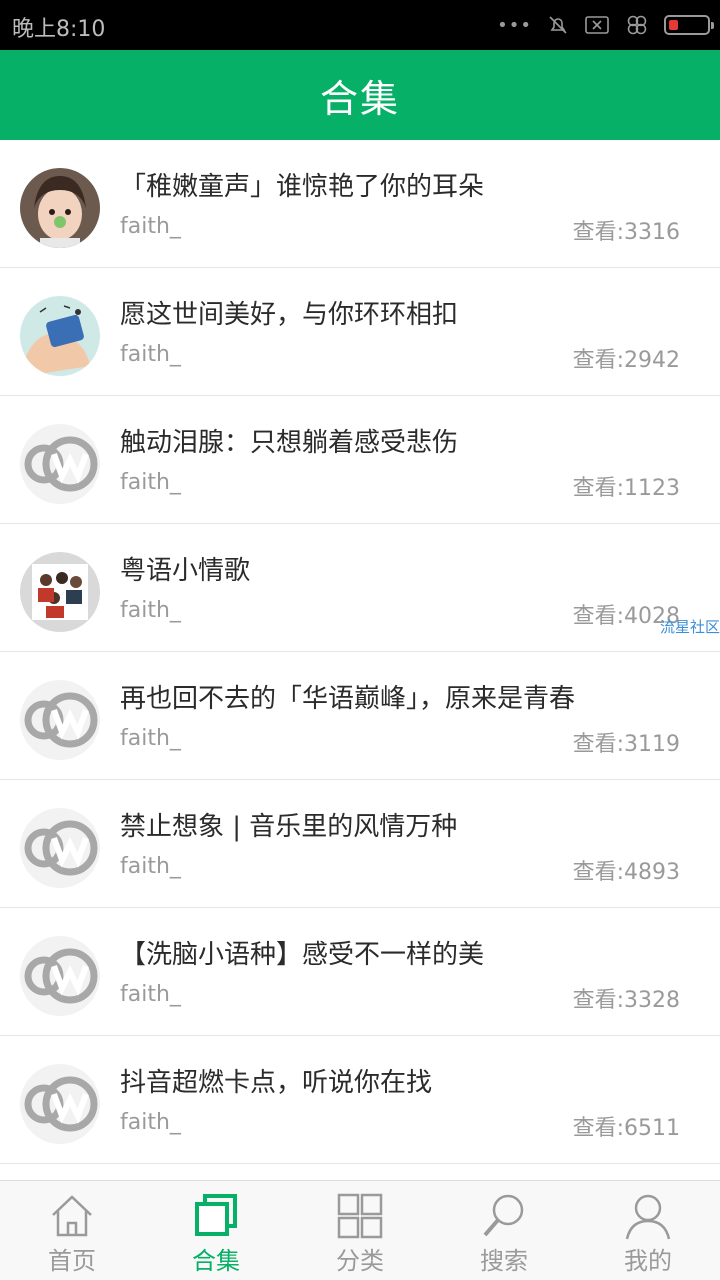 The image size is (720, 1280). What do you see at coordinates (302, 187) in the screenshot?
I see `list-item-title: 「稚嫩童声」谁惊艳了你的耳朵` at bounding box center [302, 187].